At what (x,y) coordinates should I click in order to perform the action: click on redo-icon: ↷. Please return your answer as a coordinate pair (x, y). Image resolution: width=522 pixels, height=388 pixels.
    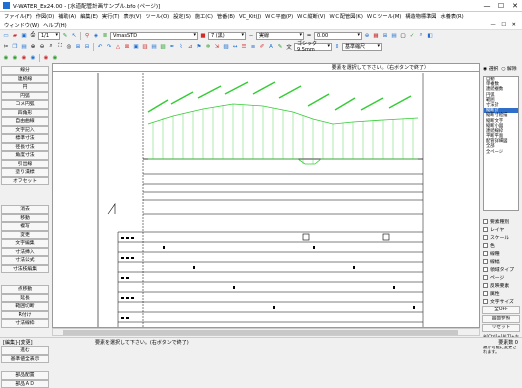
    Looking at the image, I should click on (109, 47).